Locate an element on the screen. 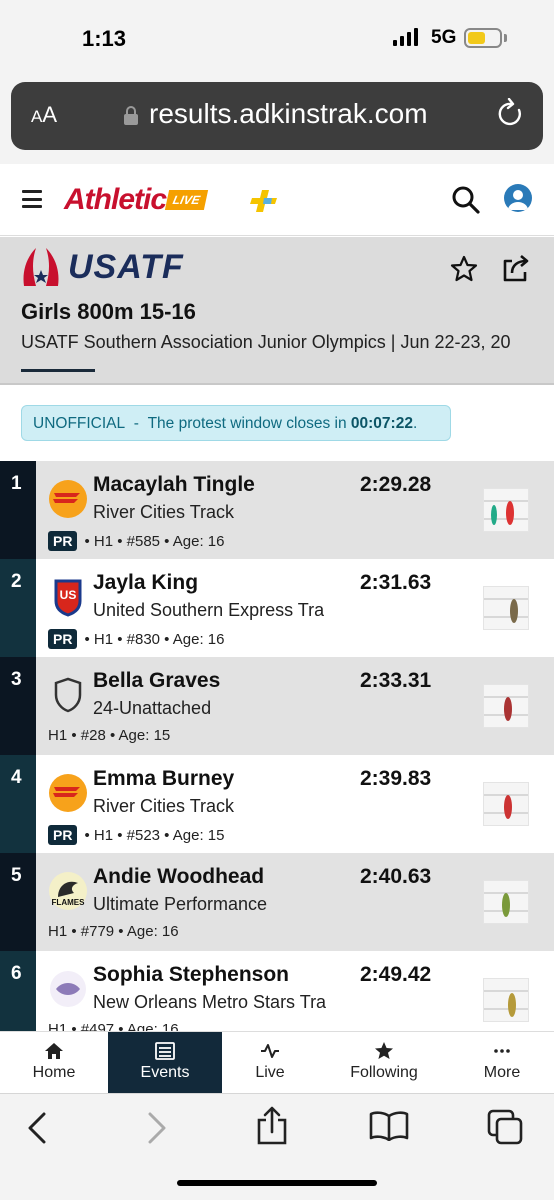 The image size is (554, 1200). browser-bottom-toolbar is located at coordinates (277, 1146).